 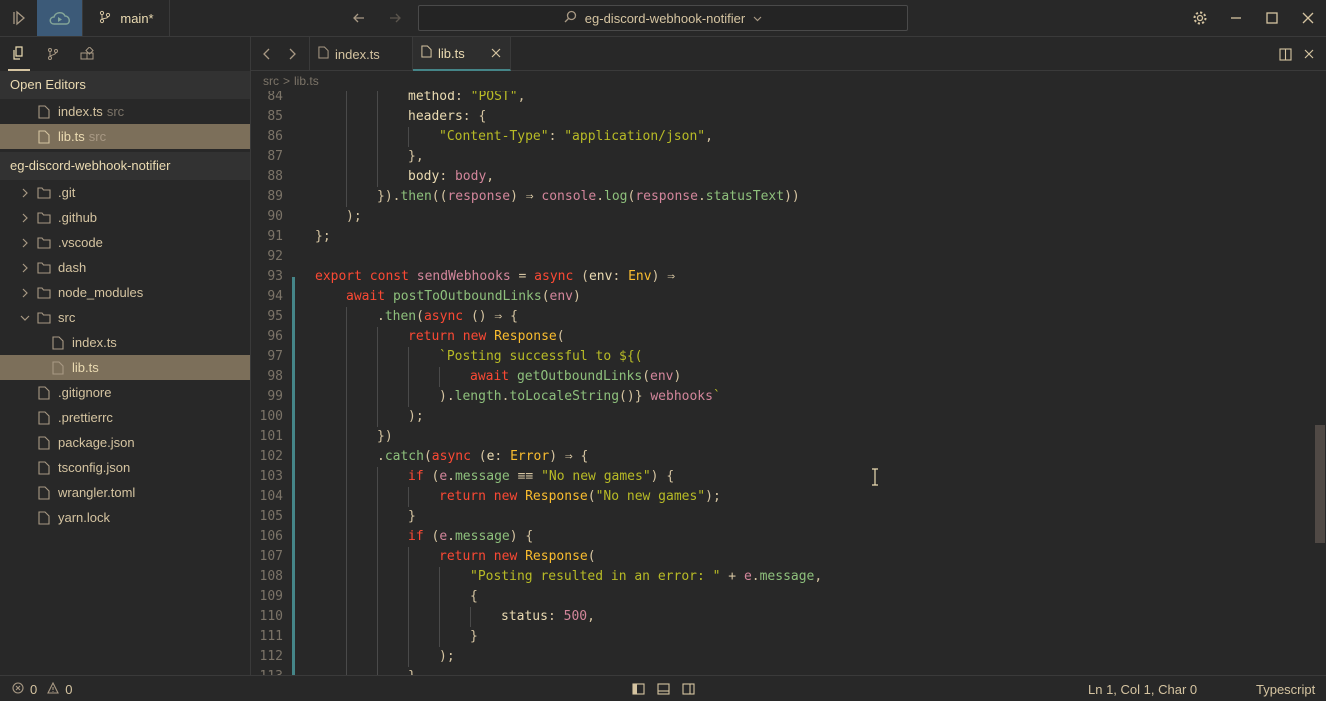 What do you see at coordinates (1320, 484) in the screenshot?
I see `editor-scrollbar-thumb` at bounding box center [1320, 484].